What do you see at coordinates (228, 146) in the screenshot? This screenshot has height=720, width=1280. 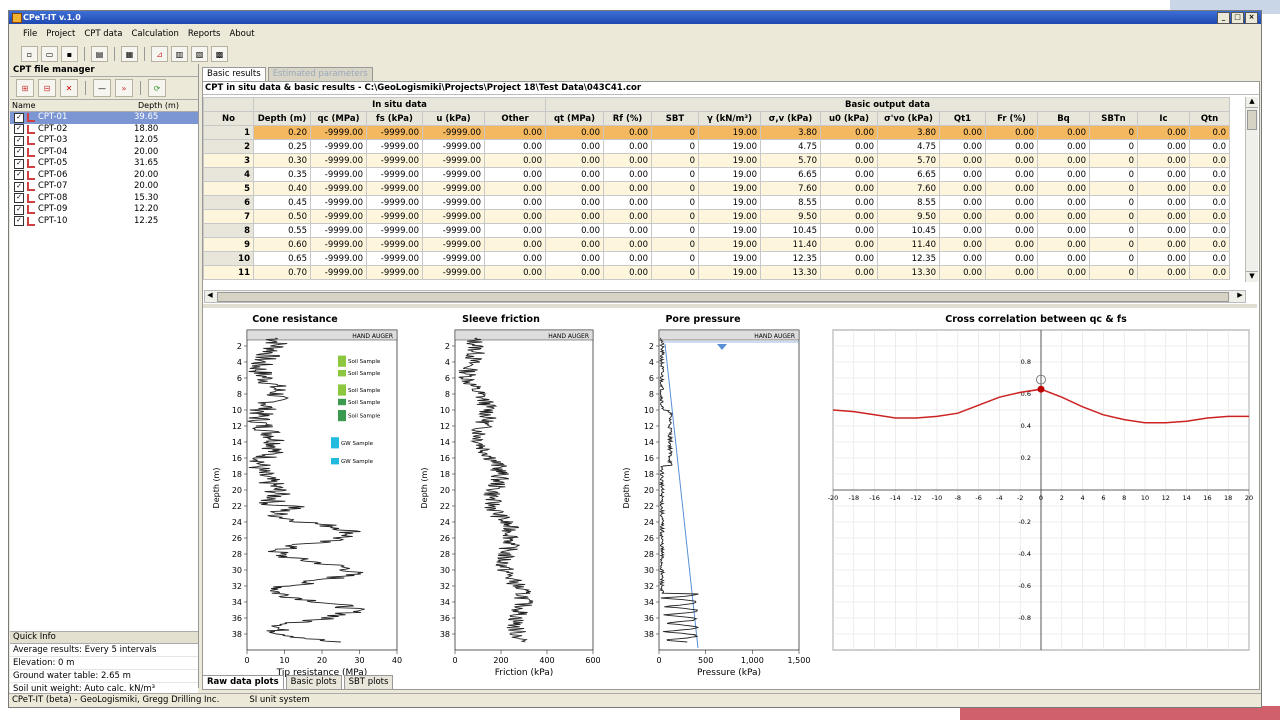 I see `table-cell: 2` at bounding box center [228, 146].